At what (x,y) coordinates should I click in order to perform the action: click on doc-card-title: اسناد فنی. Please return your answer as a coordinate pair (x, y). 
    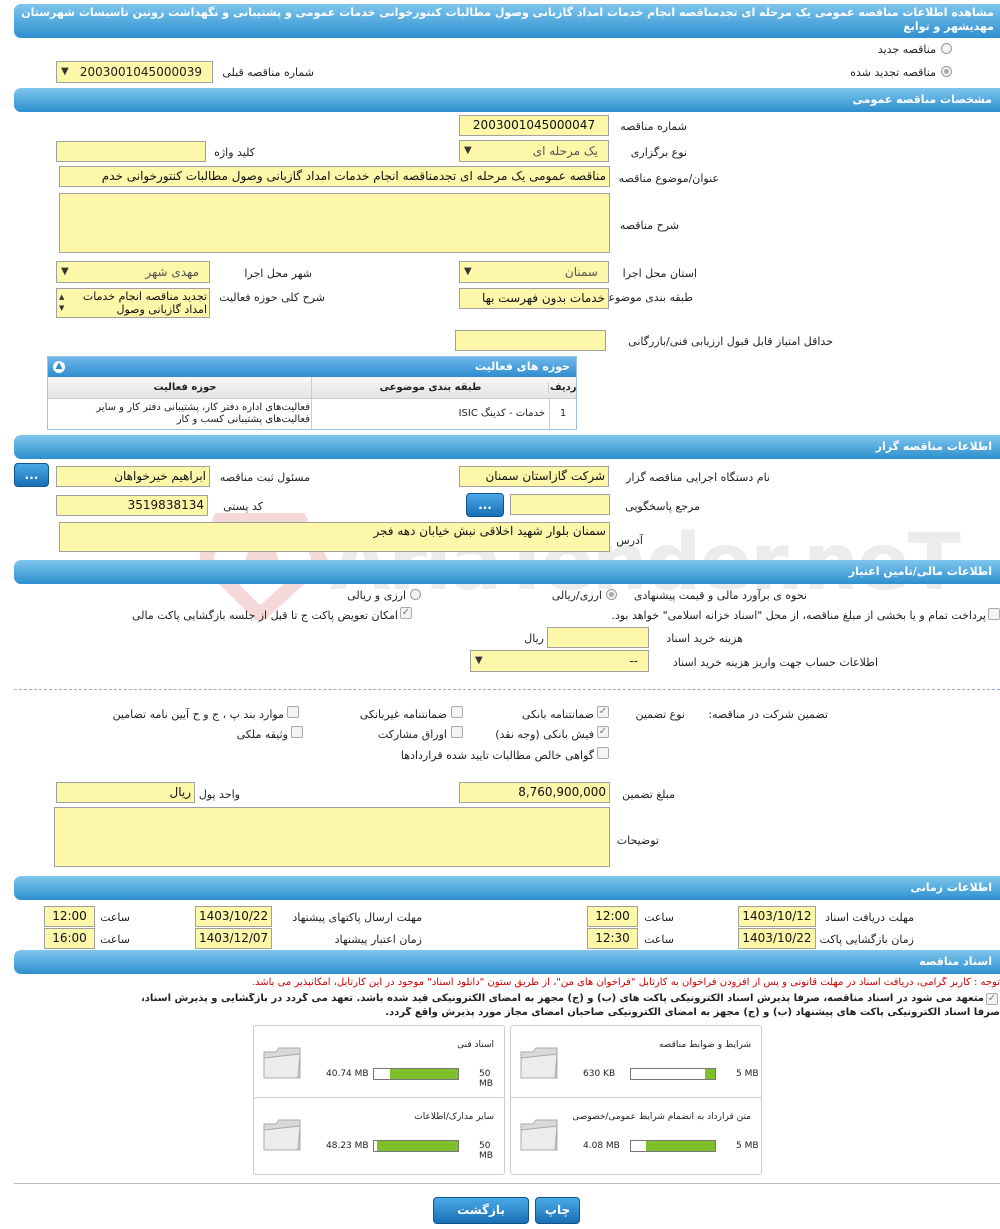
    Looking at the image, I should click on (475, 1045).